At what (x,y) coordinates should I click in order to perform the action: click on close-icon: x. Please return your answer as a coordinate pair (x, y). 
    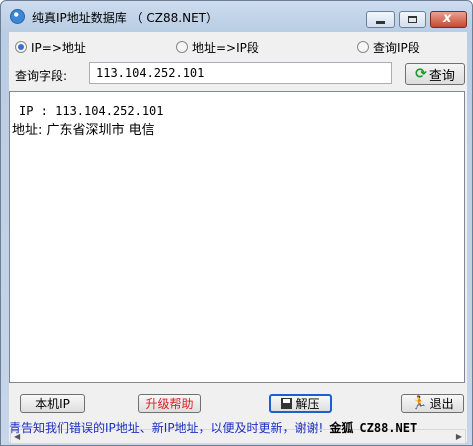
    Looking at the image, I should click on (447, 18).